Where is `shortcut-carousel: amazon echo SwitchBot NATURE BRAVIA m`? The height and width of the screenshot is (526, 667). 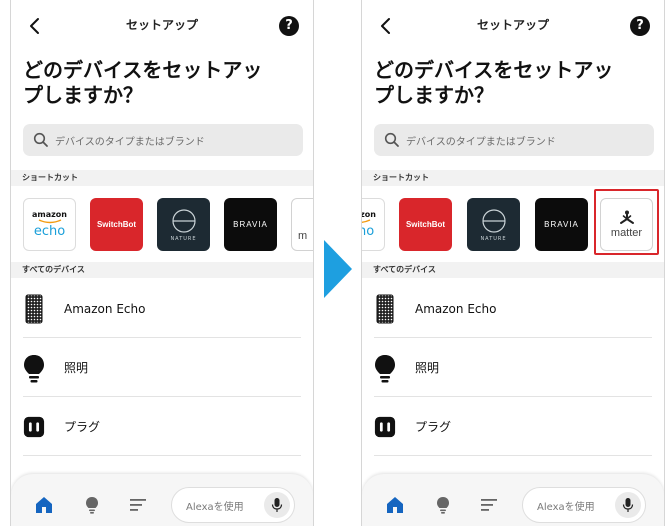 shortcut-carousel: amazon echo SwitchBot NATURE BRAVIA m is located at coordinates (162, 223).